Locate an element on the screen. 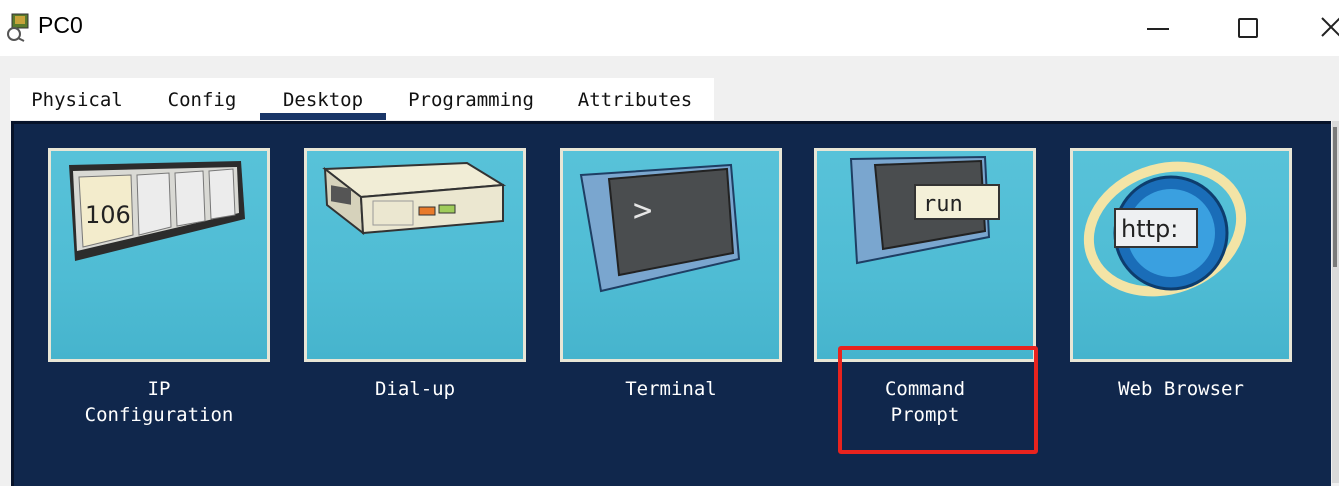 The image size is (1339, 486). tab-desktop: Desktop is located at coordinates (323, 99).